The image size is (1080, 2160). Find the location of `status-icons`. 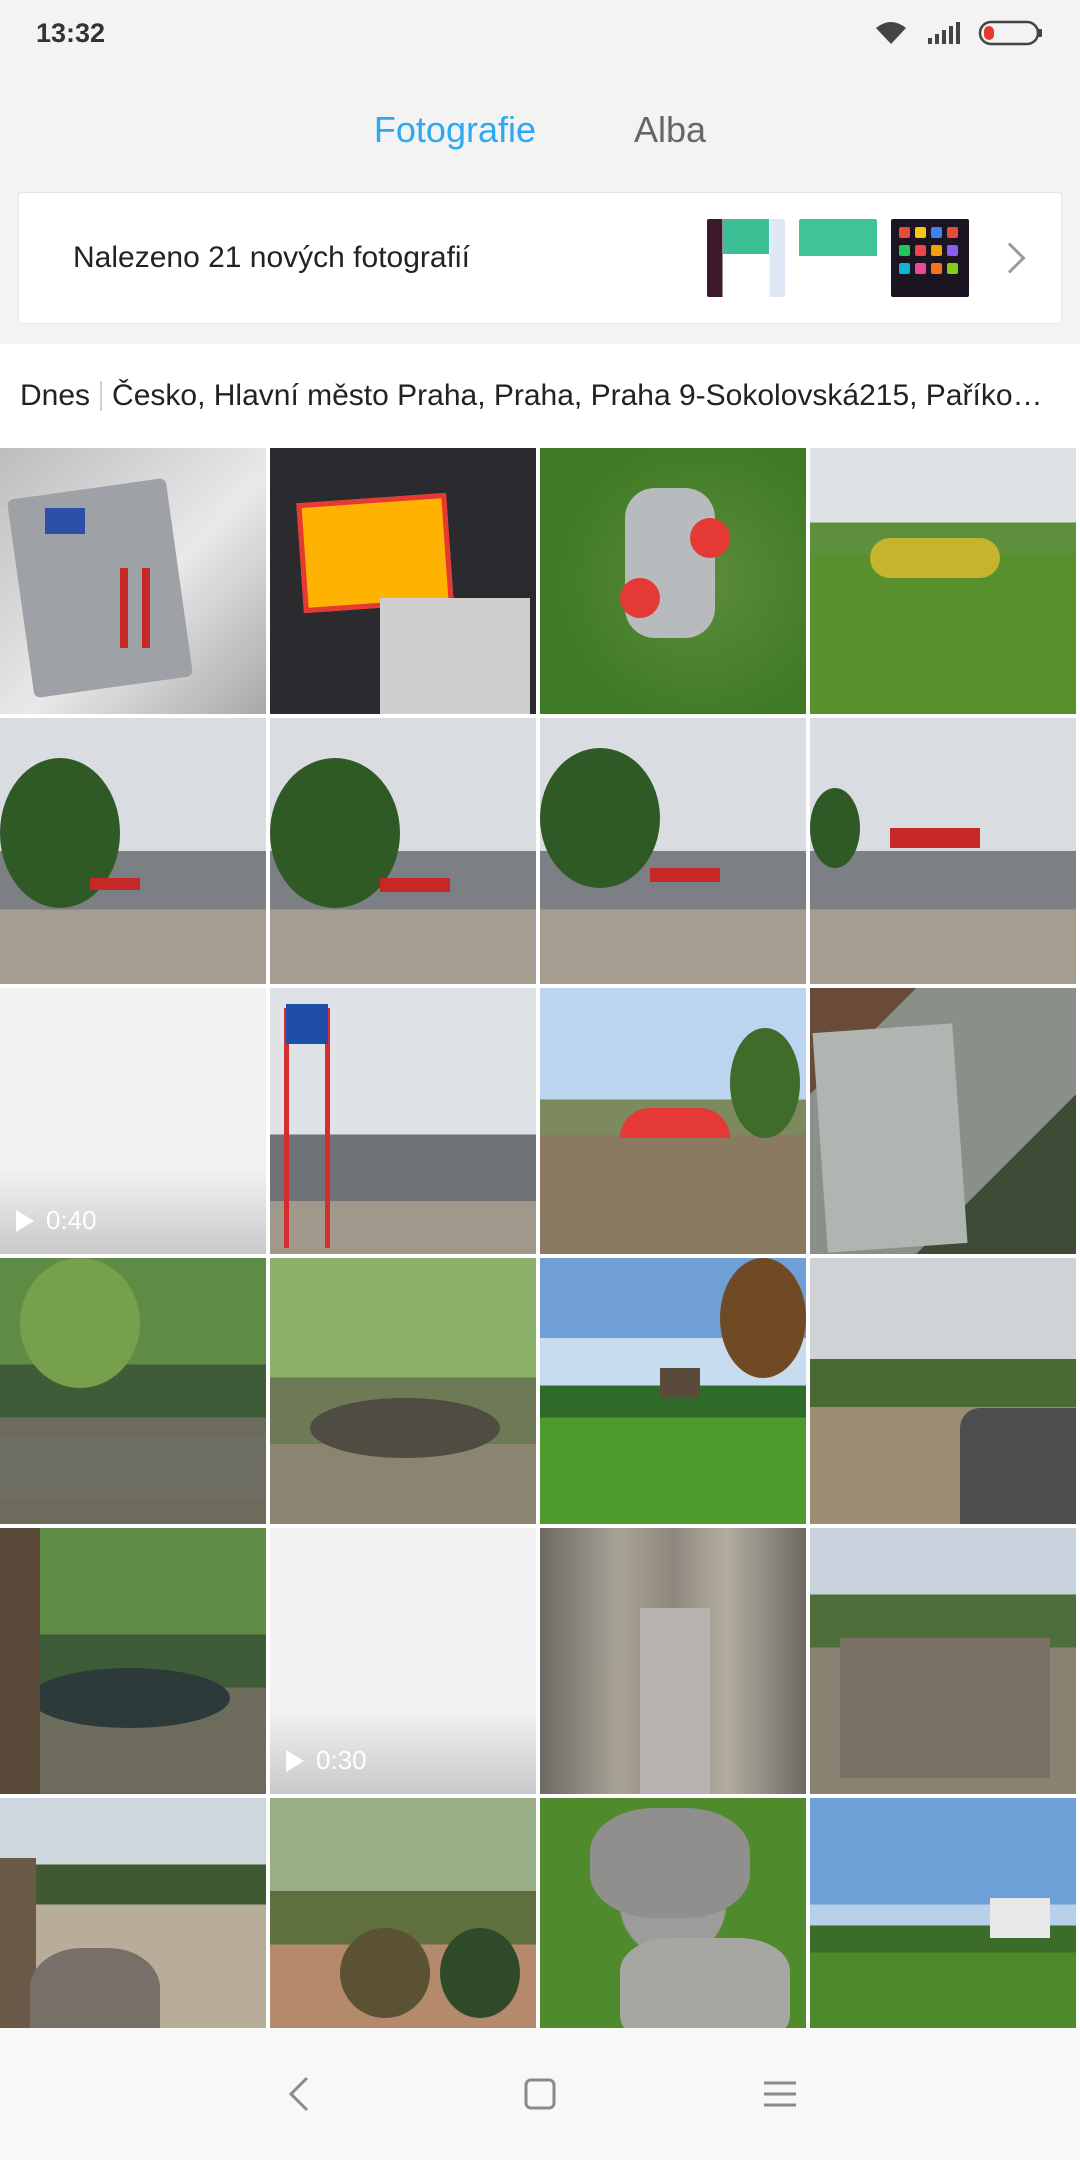

status-icons is located at coordinates (959, 33).